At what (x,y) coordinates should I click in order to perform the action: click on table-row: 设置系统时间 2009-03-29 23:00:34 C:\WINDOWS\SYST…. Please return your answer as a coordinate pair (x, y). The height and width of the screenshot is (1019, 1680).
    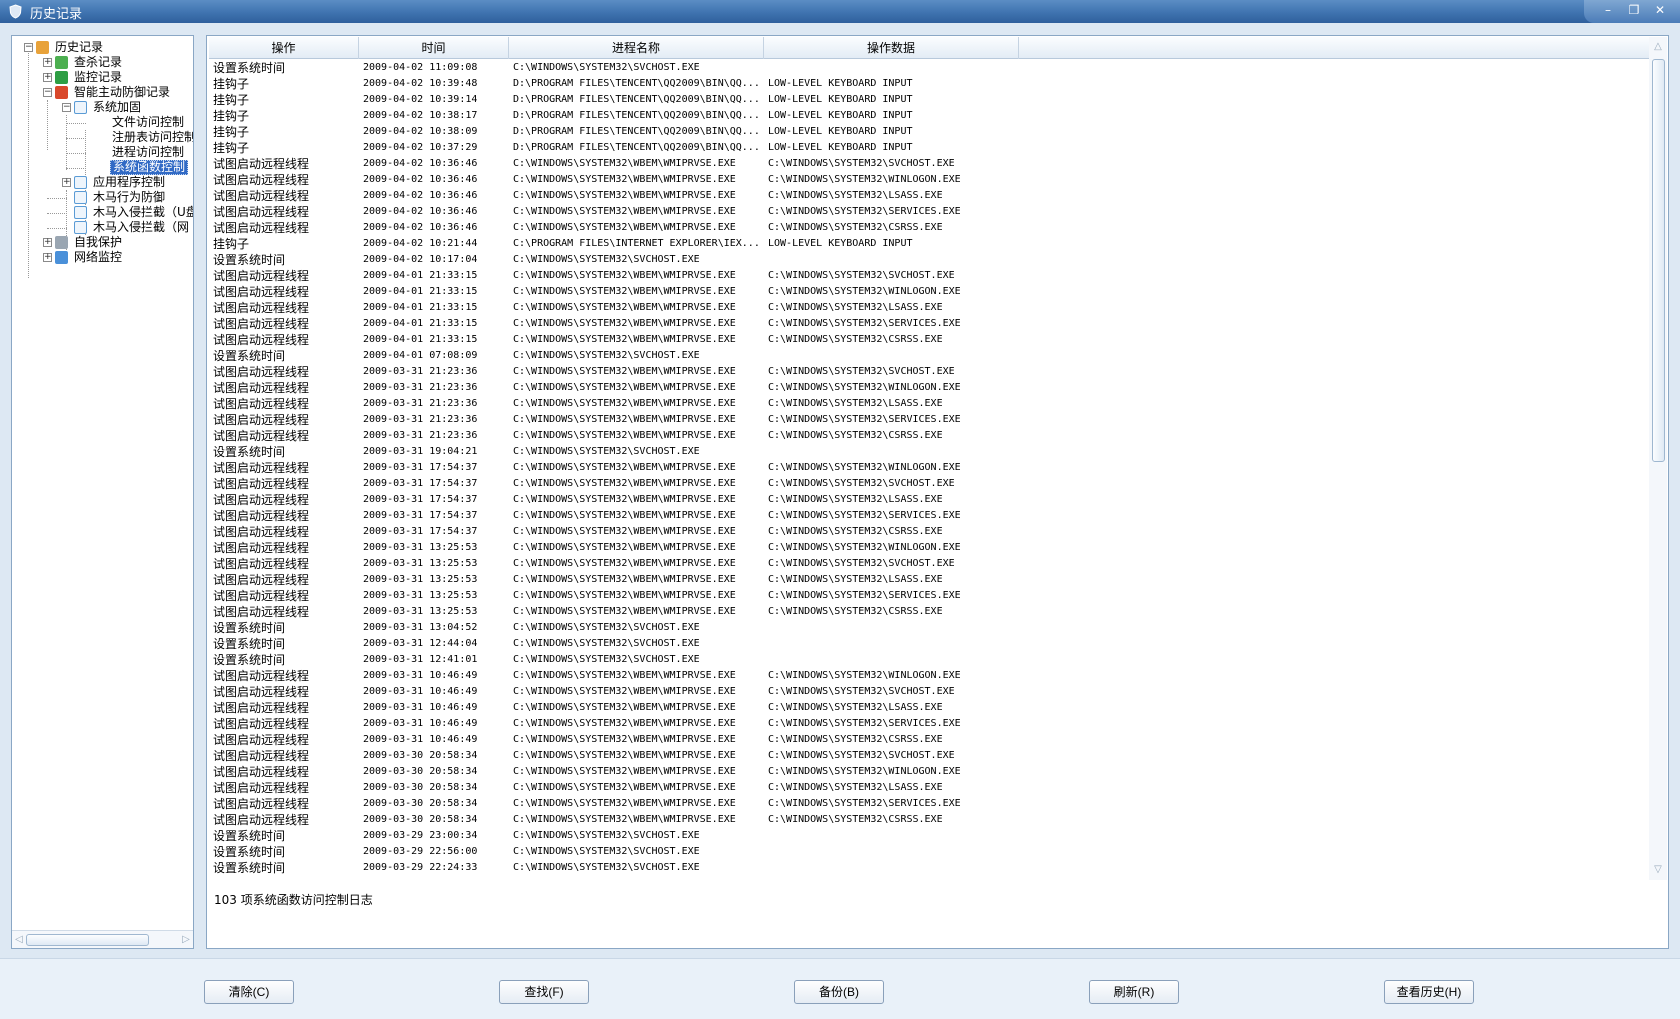
    Looking at the image, I should click on (929, 836).